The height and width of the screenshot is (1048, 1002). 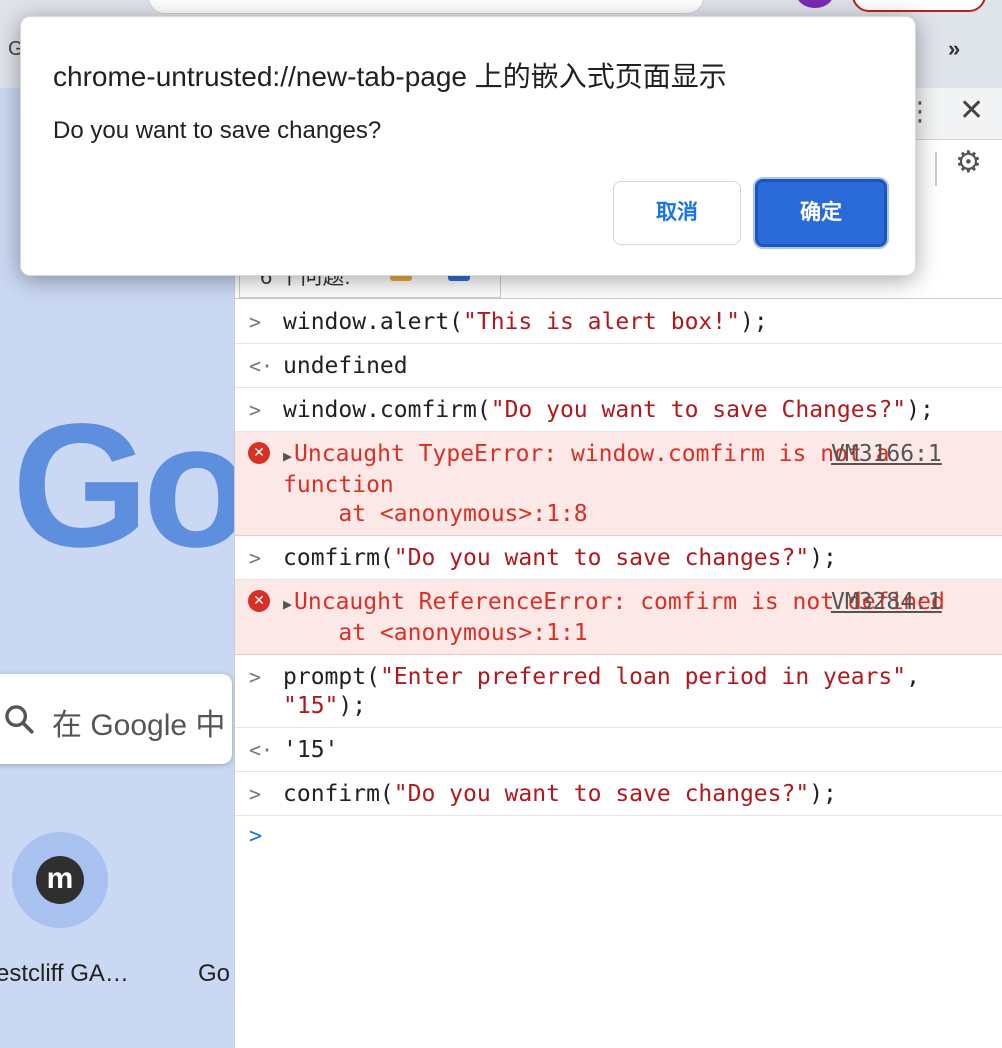 What do you see at coordinates (821, 213) in the screenshot?
I see `ok-button: 确定` at bounding box center [821, 213].